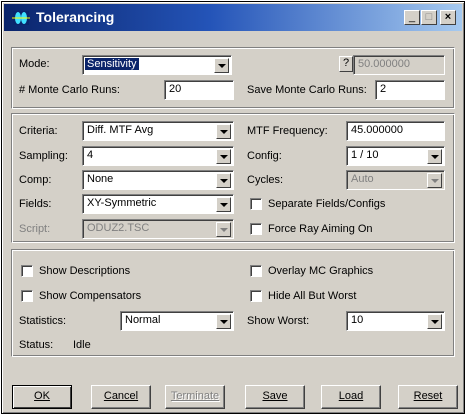 Image resolution: width=466 pixels, height=415 pixels. I want to click on sampling-dropdown: 4, so click(158, 156).